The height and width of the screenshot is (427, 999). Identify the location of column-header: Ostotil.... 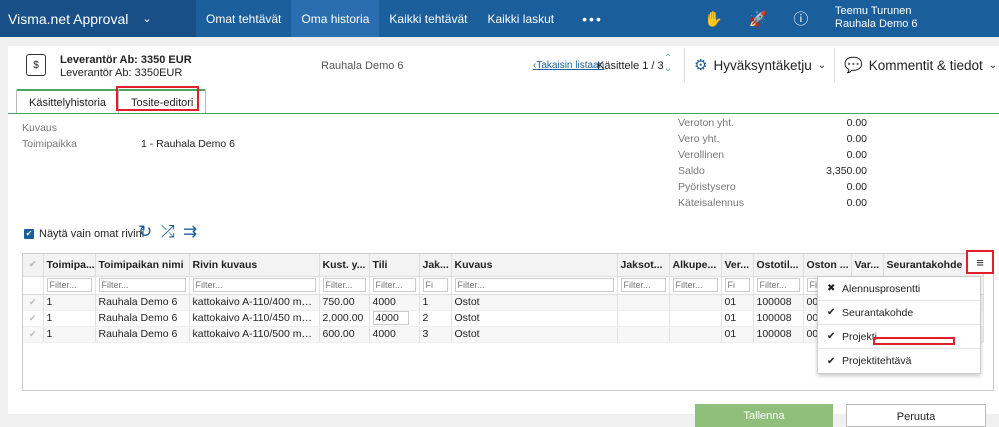
(778, 265).